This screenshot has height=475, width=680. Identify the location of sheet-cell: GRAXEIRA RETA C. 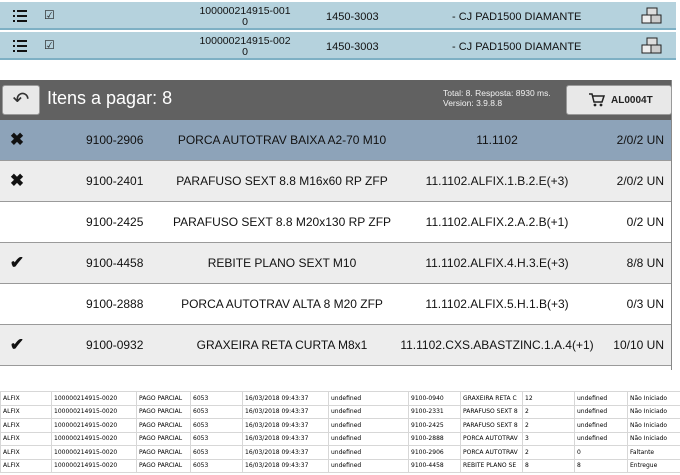
(491, 398).